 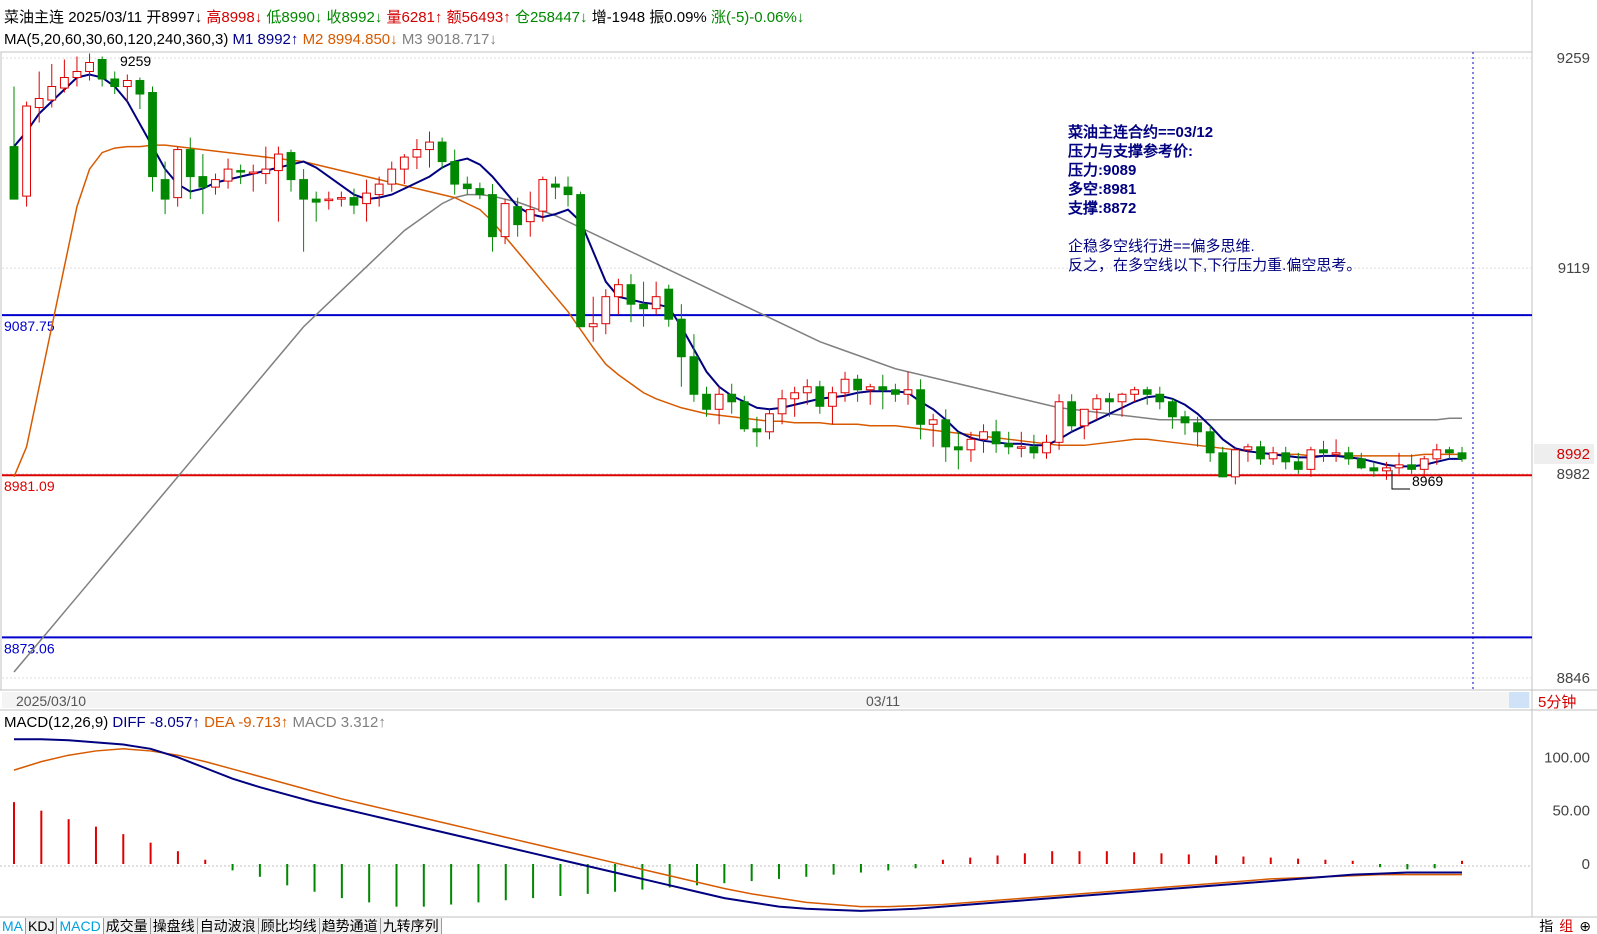 What do you see at coordinates (174, 926) in the screenshot?
I see `tab-trading-line: 操盘线` at bounding box center [174, 926].